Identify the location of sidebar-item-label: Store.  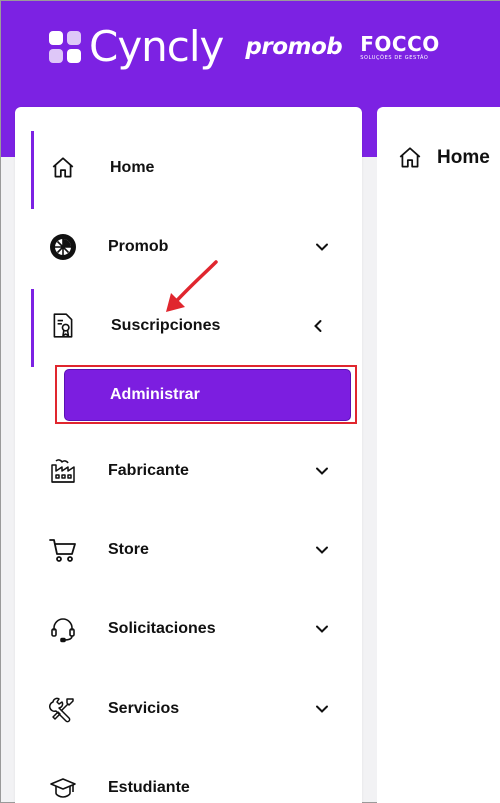
(128, 549).